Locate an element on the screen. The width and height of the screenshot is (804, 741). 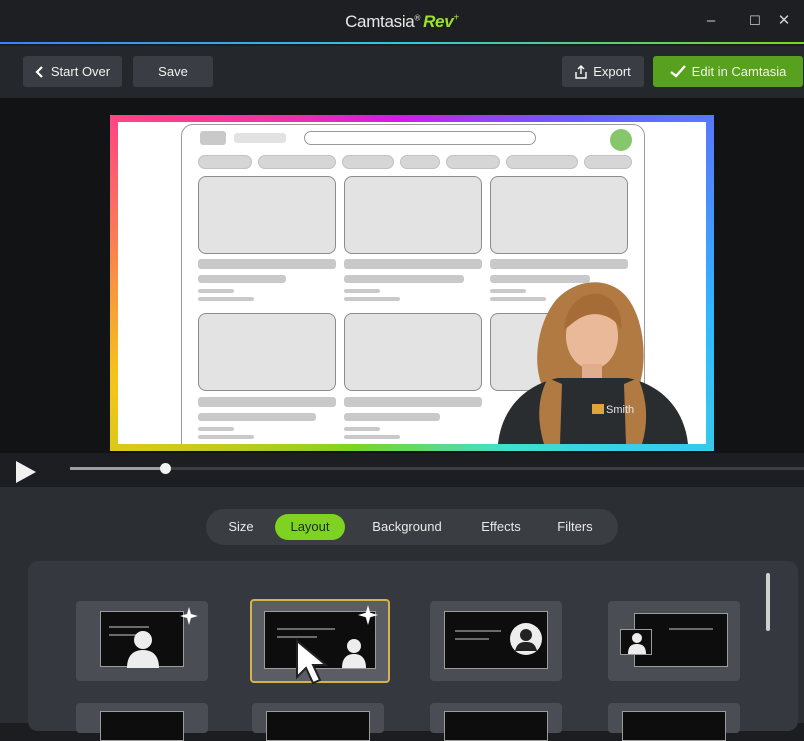
layout-option-camera-circle-right is located at coordinates (496, 641).